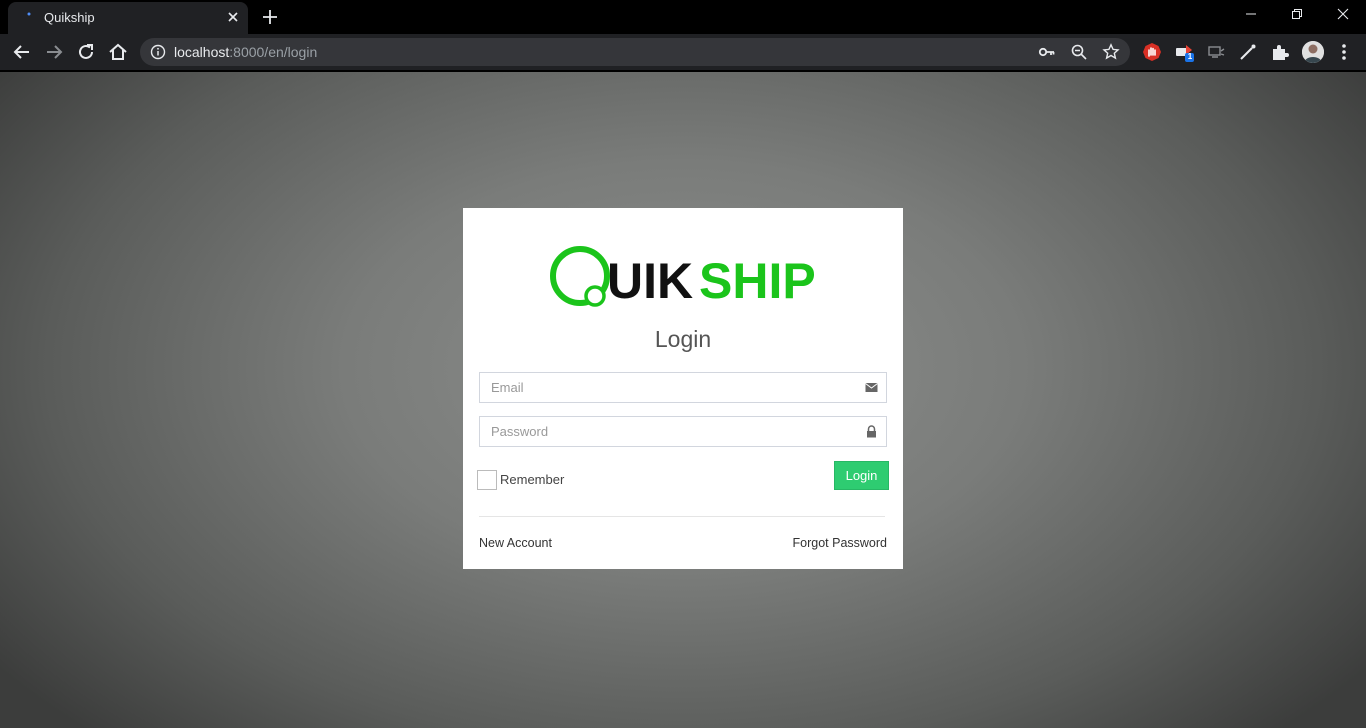 This screenshot has height=728, width=1366. What do you see at coordinates (54, 52) in the screenshot?
I see `forward-icon` at bounding box center [54, 52].